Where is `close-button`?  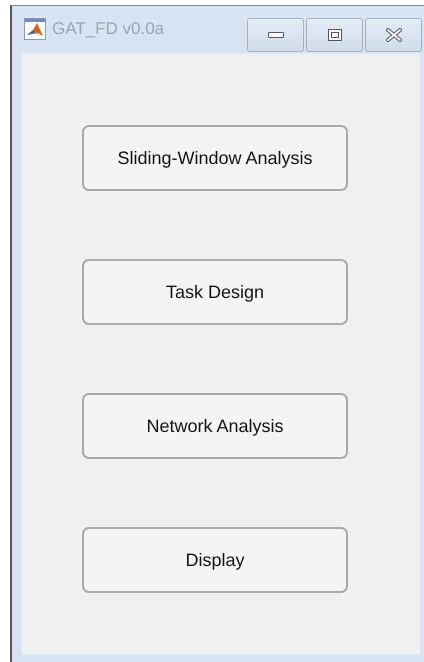 close-button is located at coordinates (393, 35).